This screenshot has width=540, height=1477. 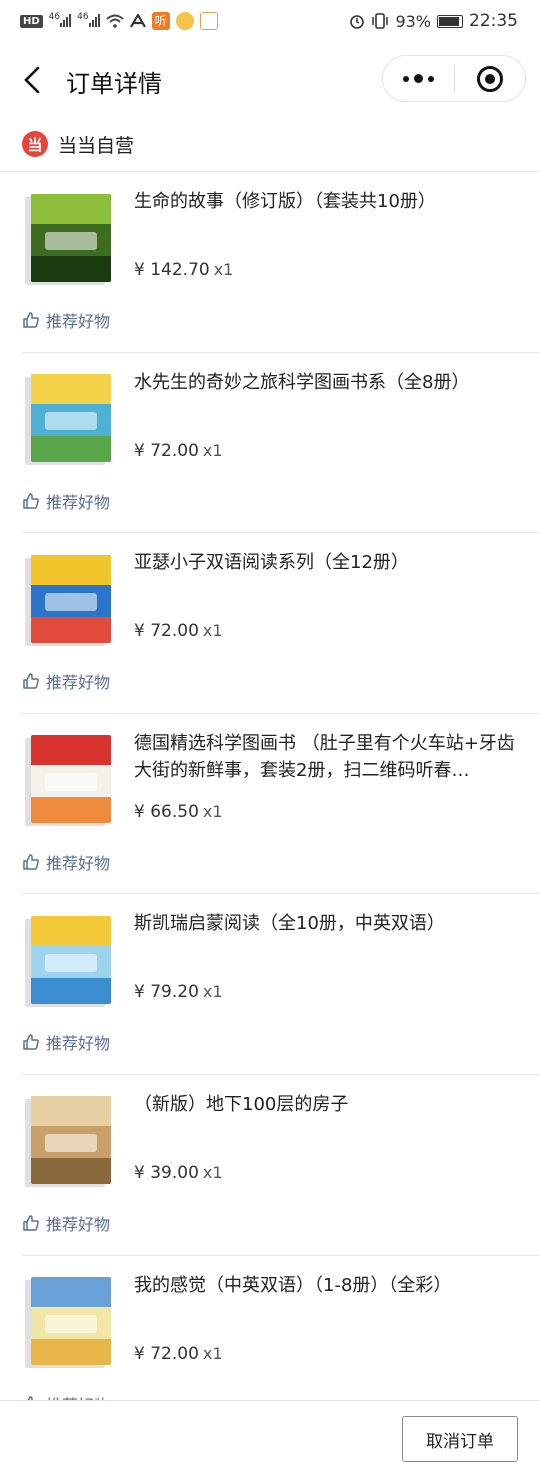 What do you see at coordinates (96, 145) in the screenshot?
I see `shop-name: 当当自营` at bounding box center [96, 145].